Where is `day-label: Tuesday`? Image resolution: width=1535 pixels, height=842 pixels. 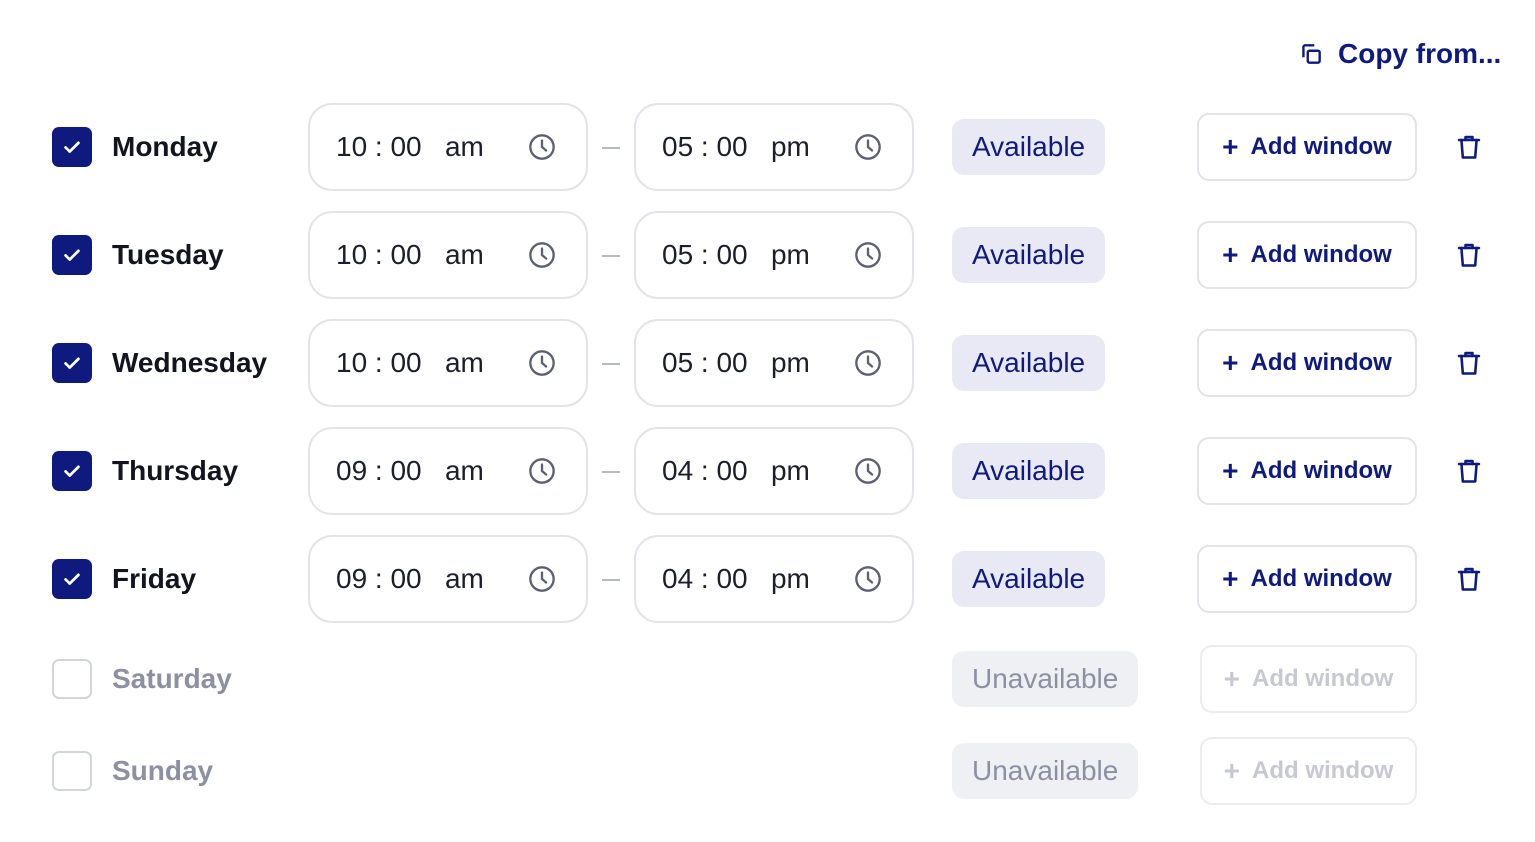
day-label: Tuesday is located at coordinates (168, 254).